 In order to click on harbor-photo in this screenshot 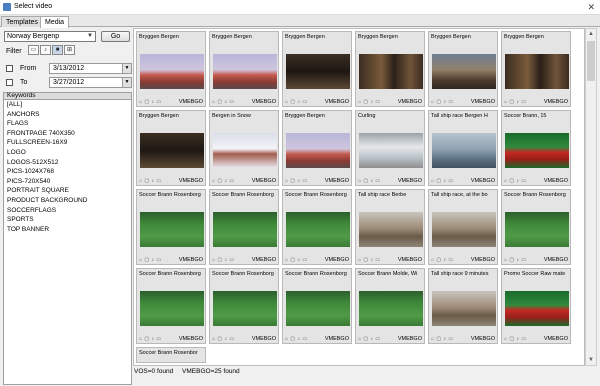, I will do `click(464, 71)`.